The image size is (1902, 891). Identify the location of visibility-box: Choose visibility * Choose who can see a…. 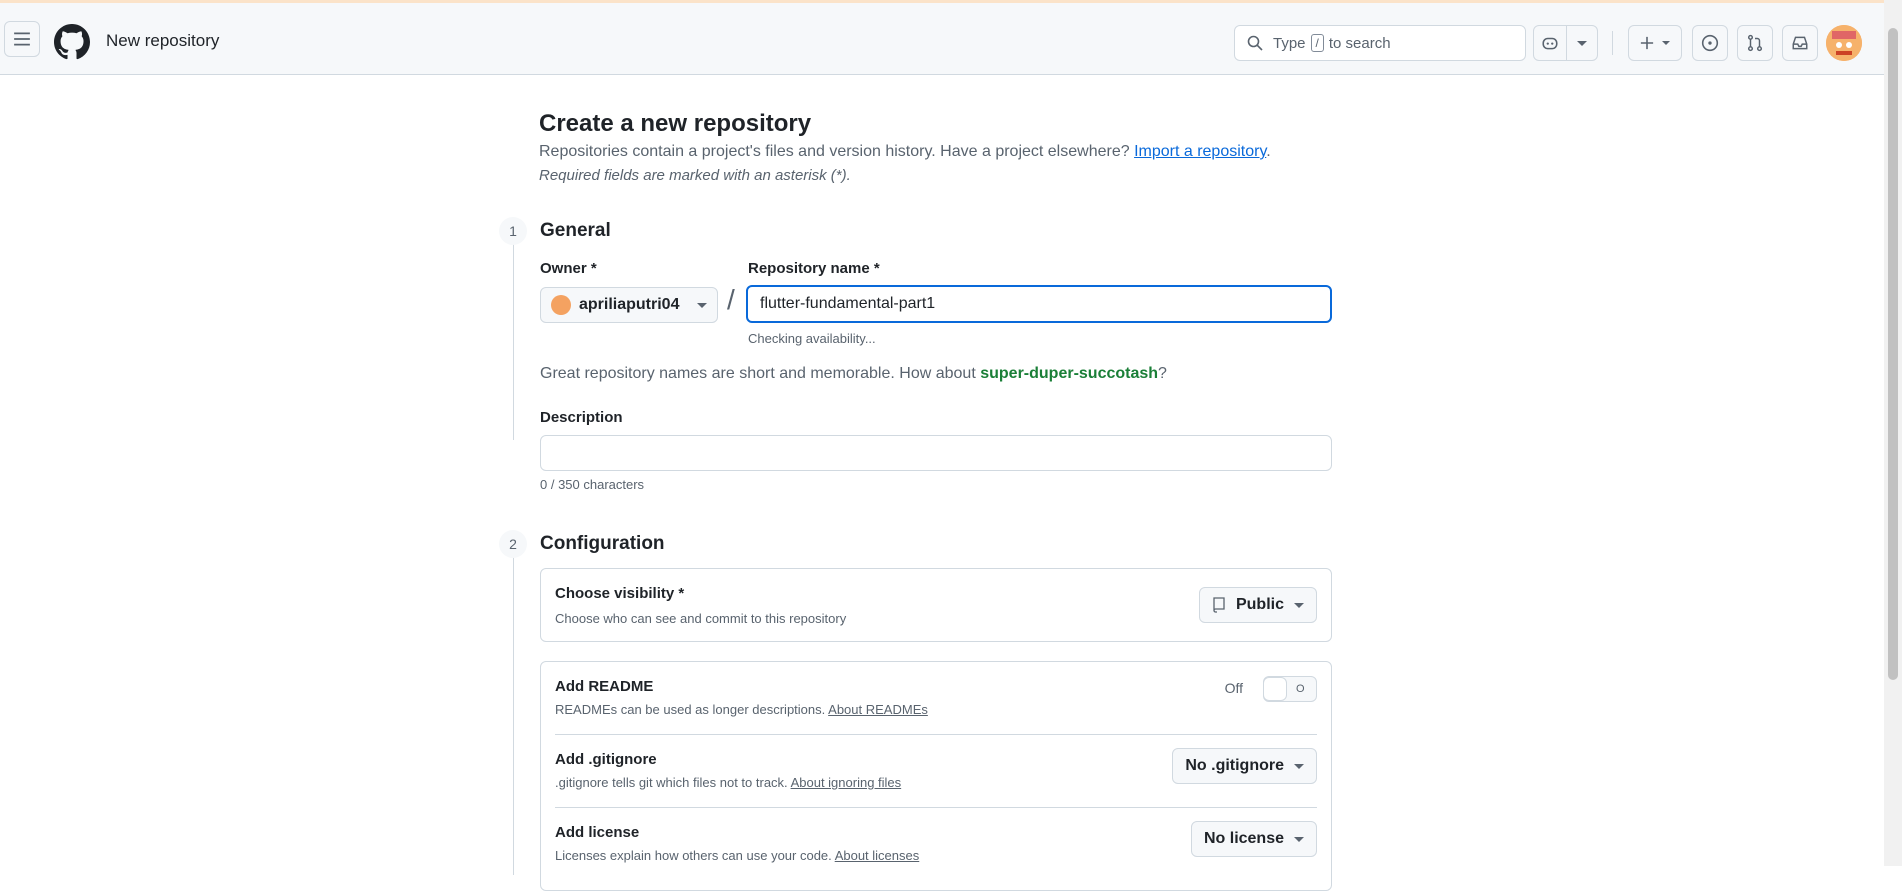
(936, 605).